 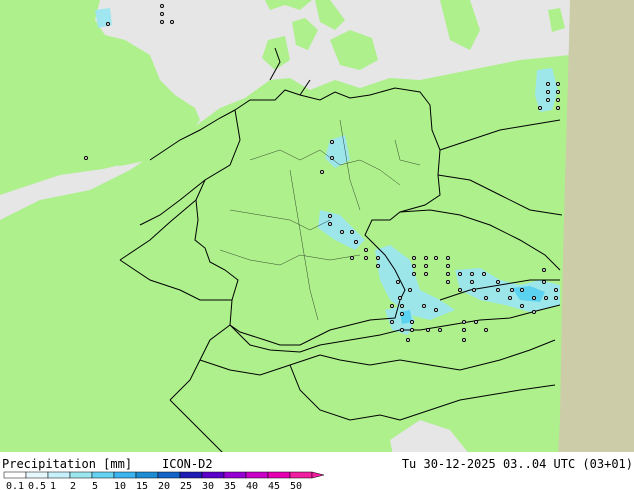 I want to click on scale-label: 25, so click(x=186, y=485).